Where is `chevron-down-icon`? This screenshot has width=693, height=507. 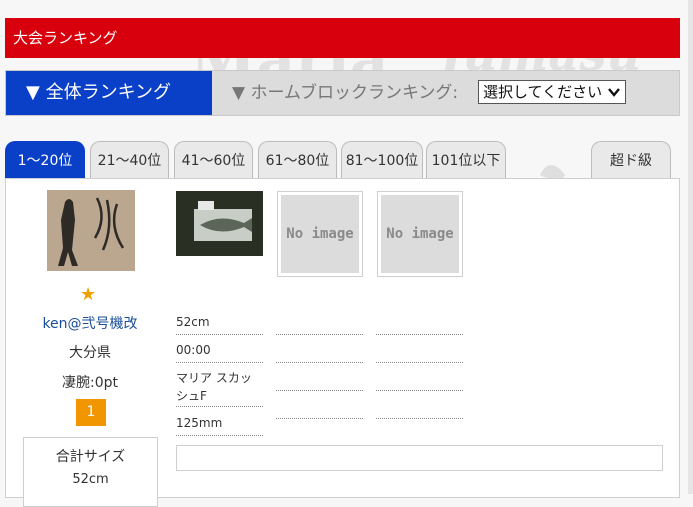 chevron-down-icon is located at coordinates (614, 92).